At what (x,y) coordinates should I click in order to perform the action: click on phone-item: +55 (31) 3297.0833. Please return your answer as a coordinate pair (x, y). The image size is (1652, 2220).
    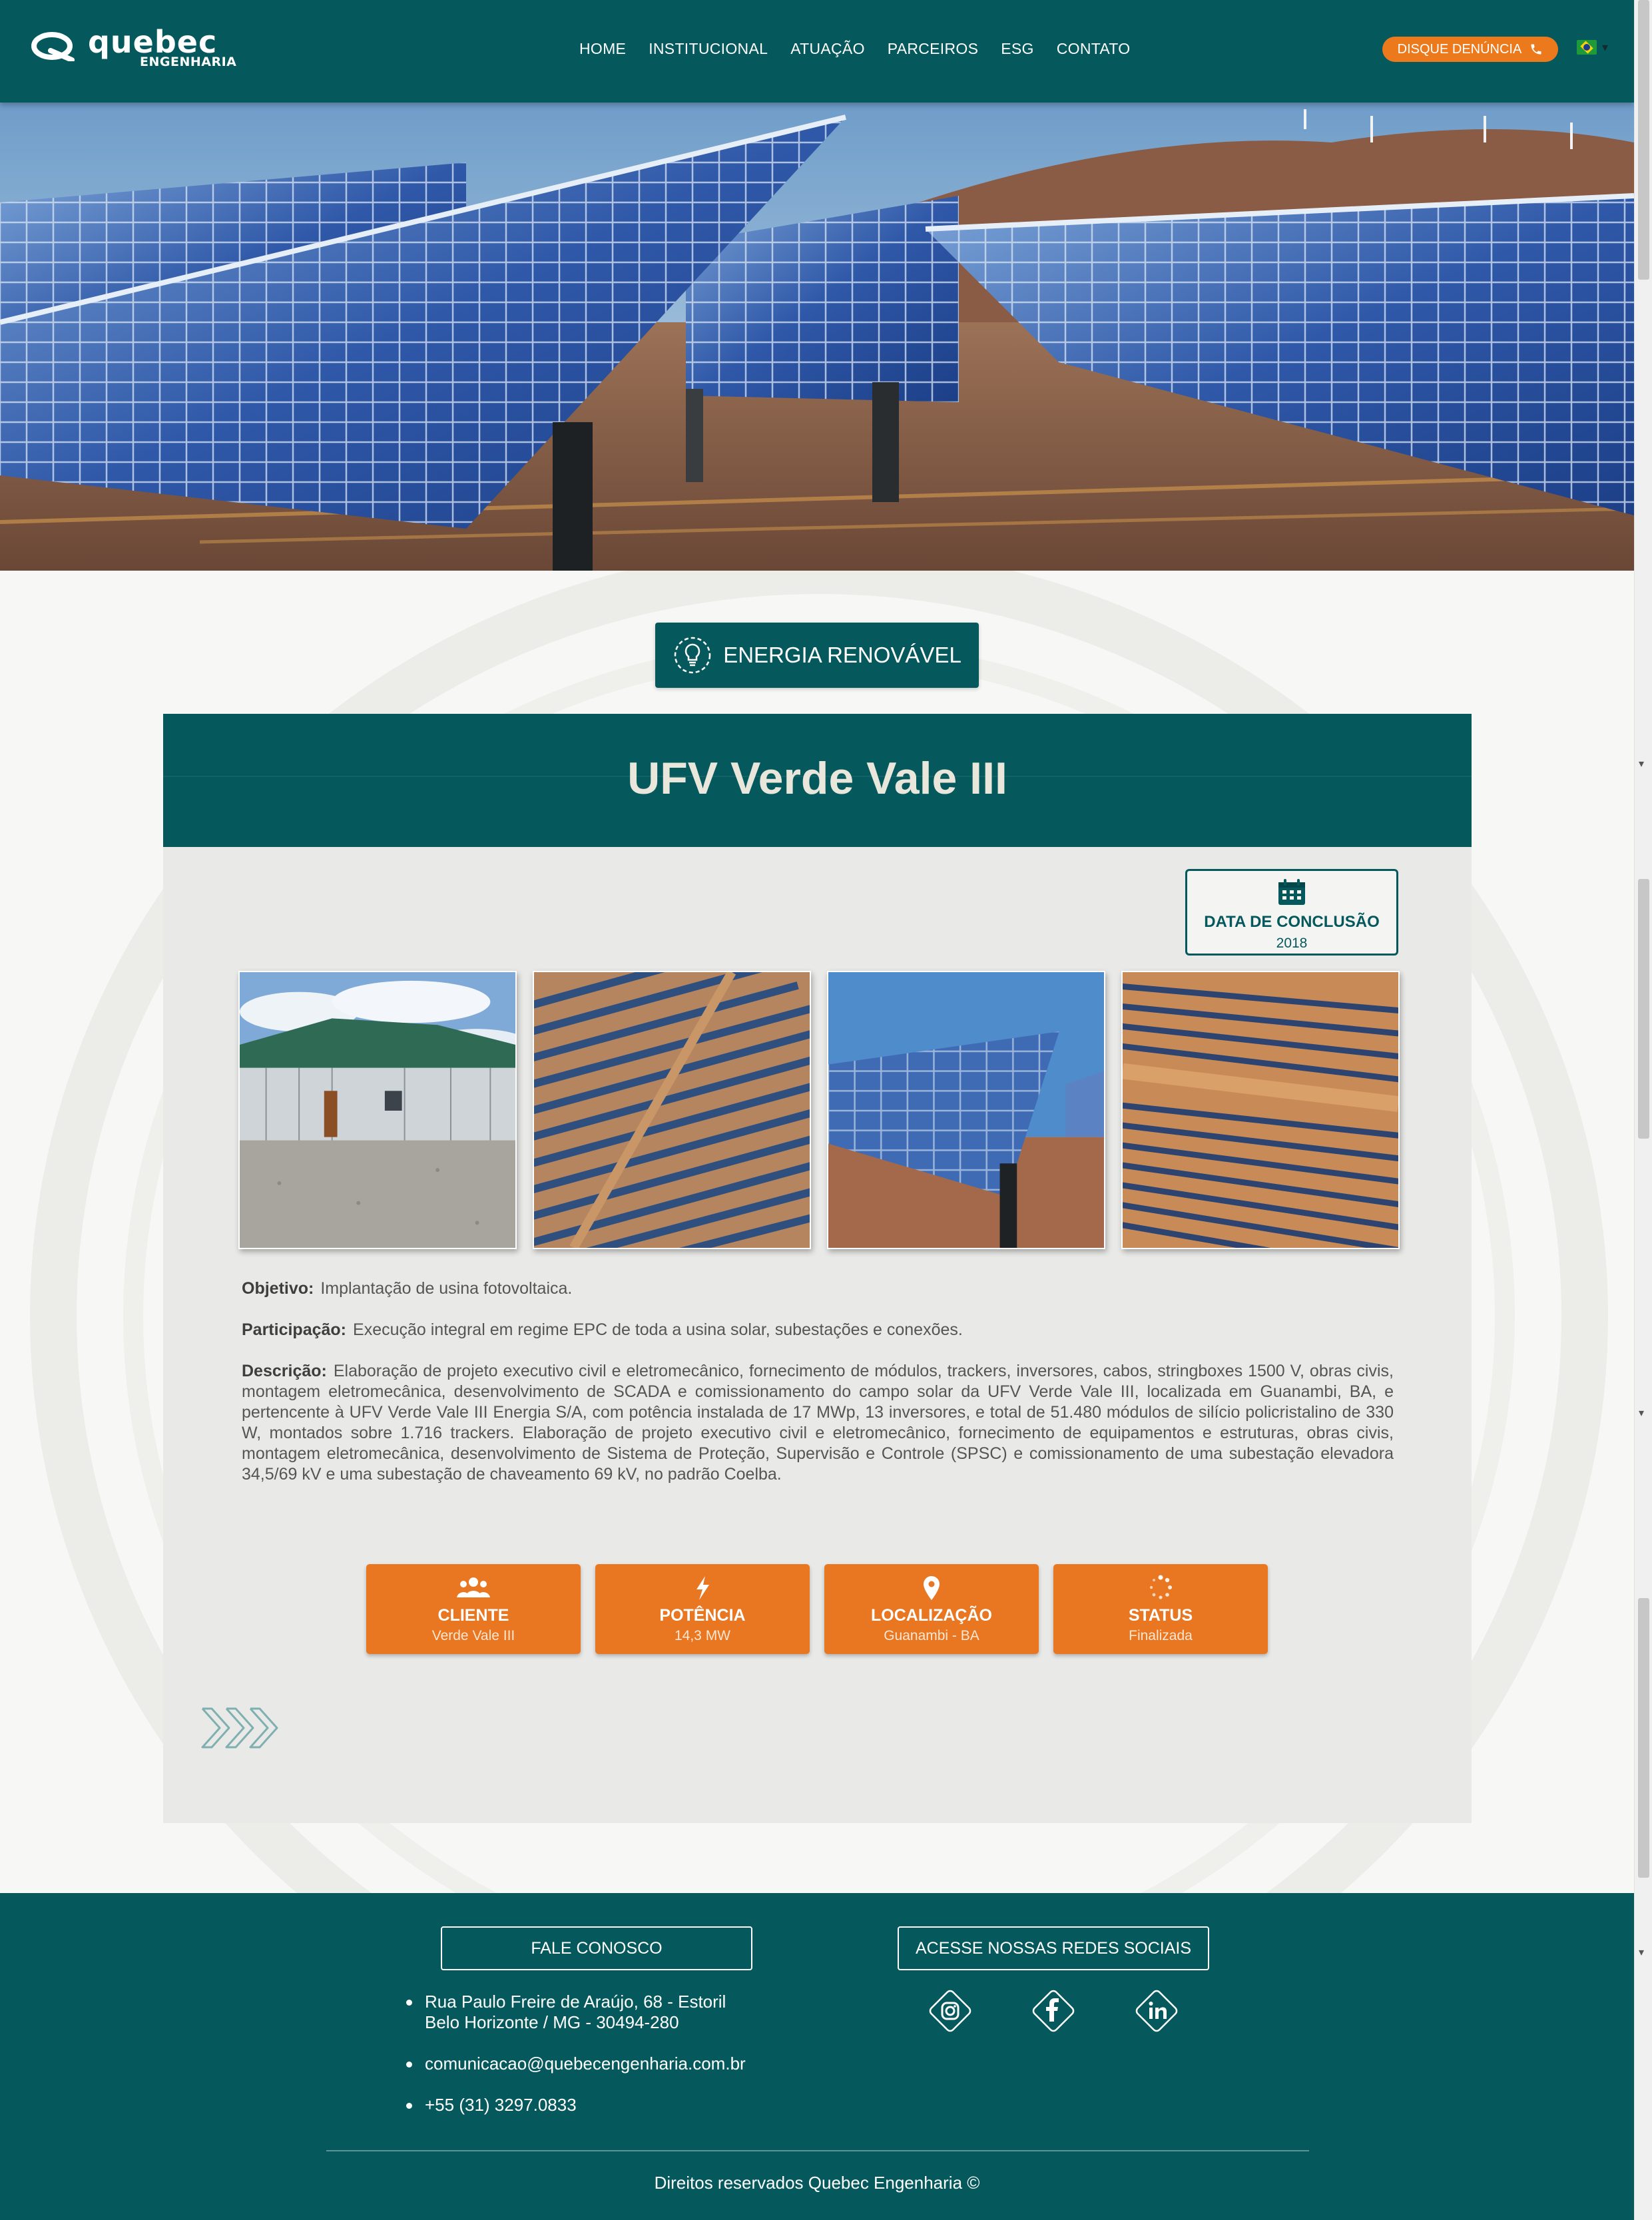
    Looking at the image, I should click on (575, 2105).